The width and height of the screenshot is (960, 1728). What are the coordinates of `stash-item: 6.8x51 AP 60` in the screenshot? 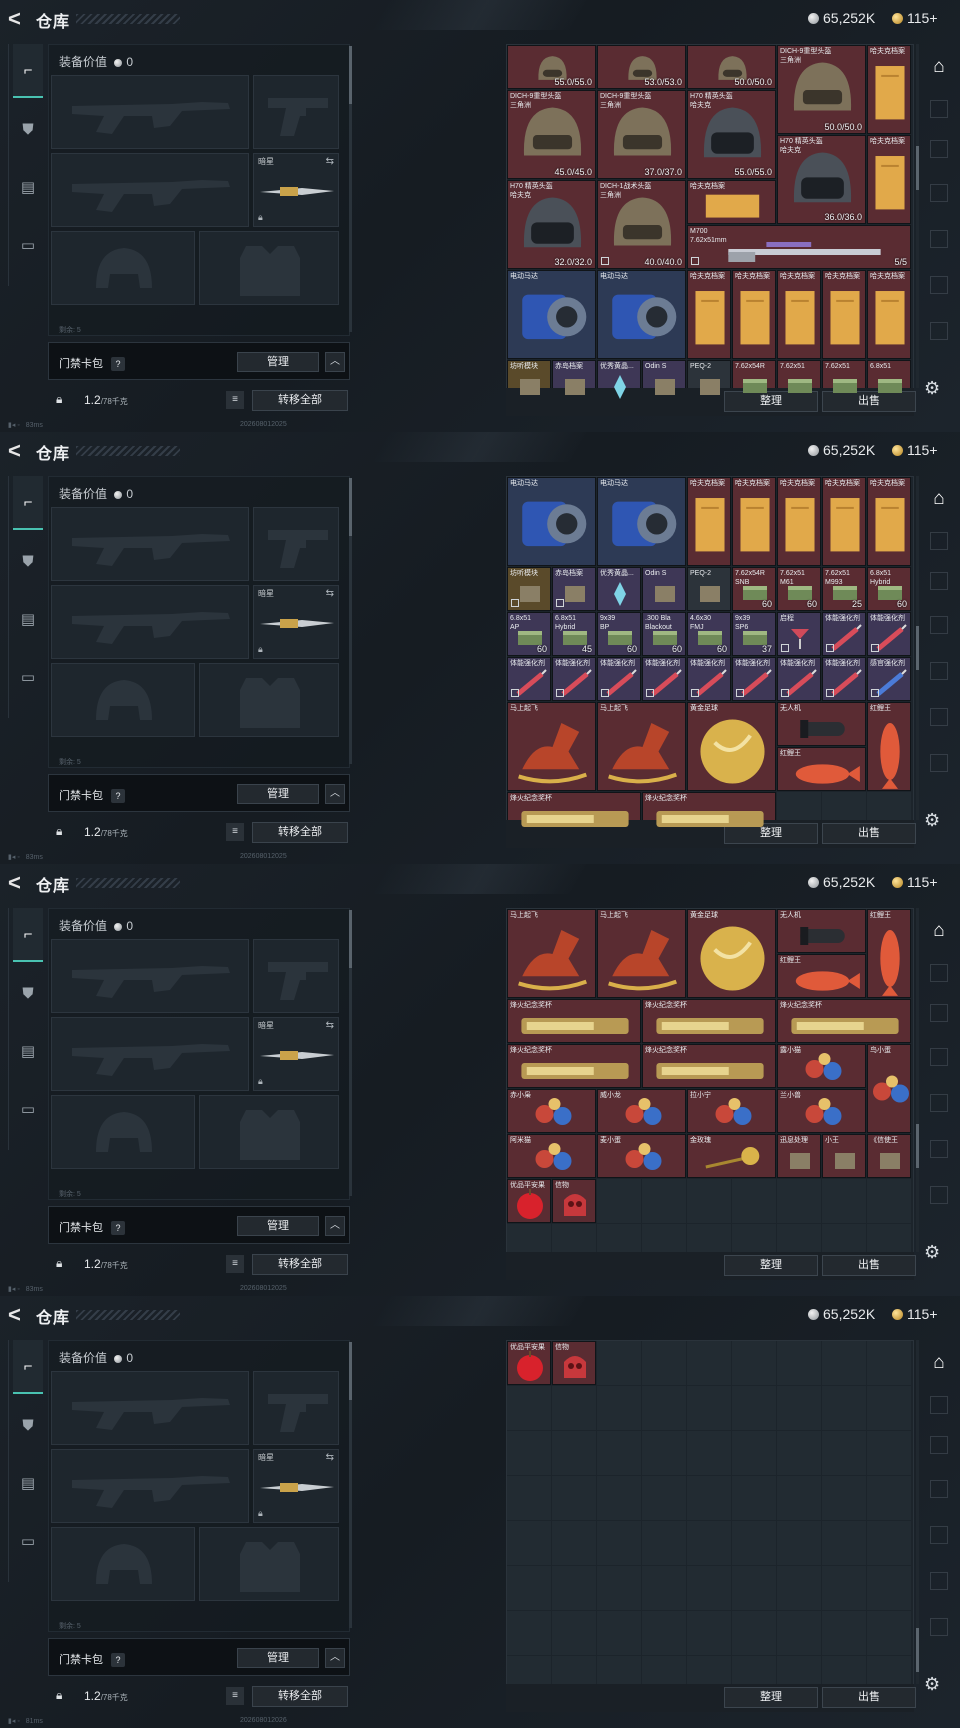 It's located at (529, 634).